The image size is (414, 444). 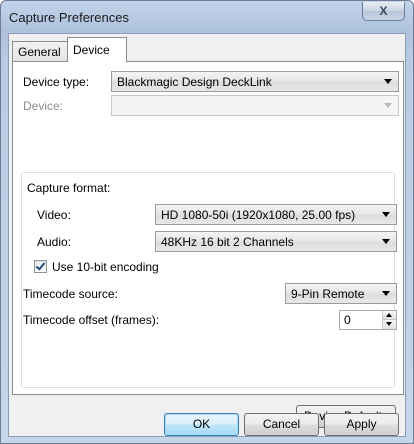 I want to click on audio-format-value: 48KHz 16 bit 2 Channels, so click(x=227, y=242).